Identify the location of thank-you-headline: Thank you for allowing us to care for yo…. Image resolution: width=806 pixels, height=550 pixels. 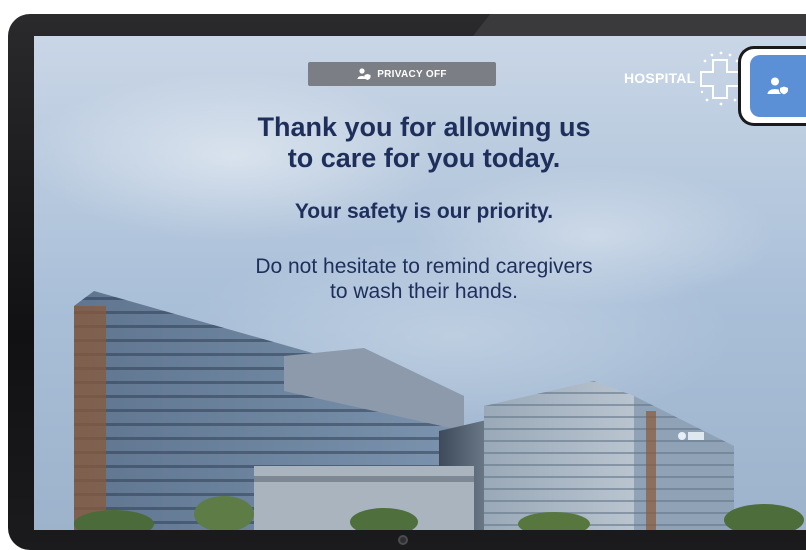
(424, 142).